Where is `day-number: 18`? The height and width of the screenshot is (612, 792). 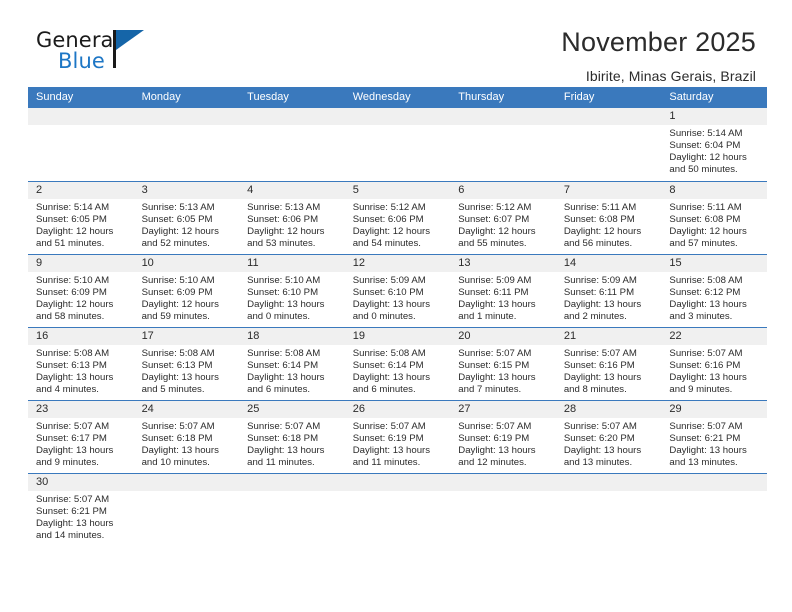
day-number: 18 is located at coordinates (292, 336).